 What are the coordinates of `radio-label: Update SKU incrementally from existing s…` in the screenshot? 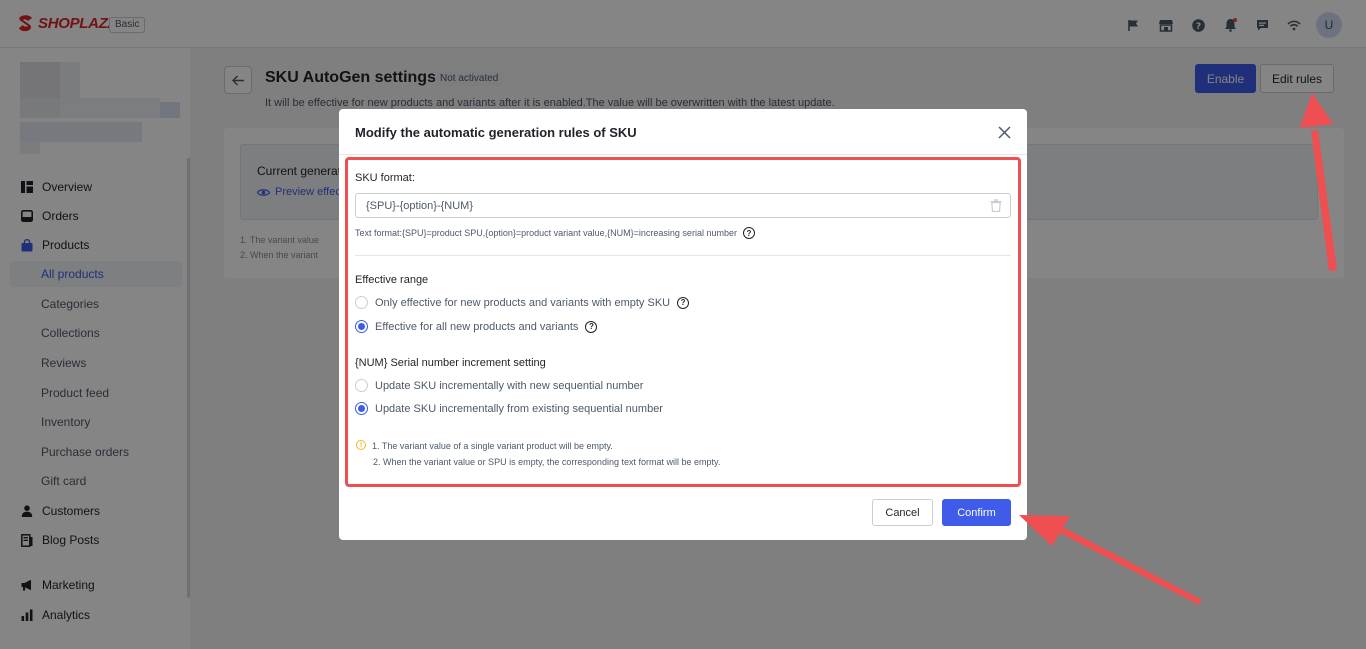 It's located at (519, 408).